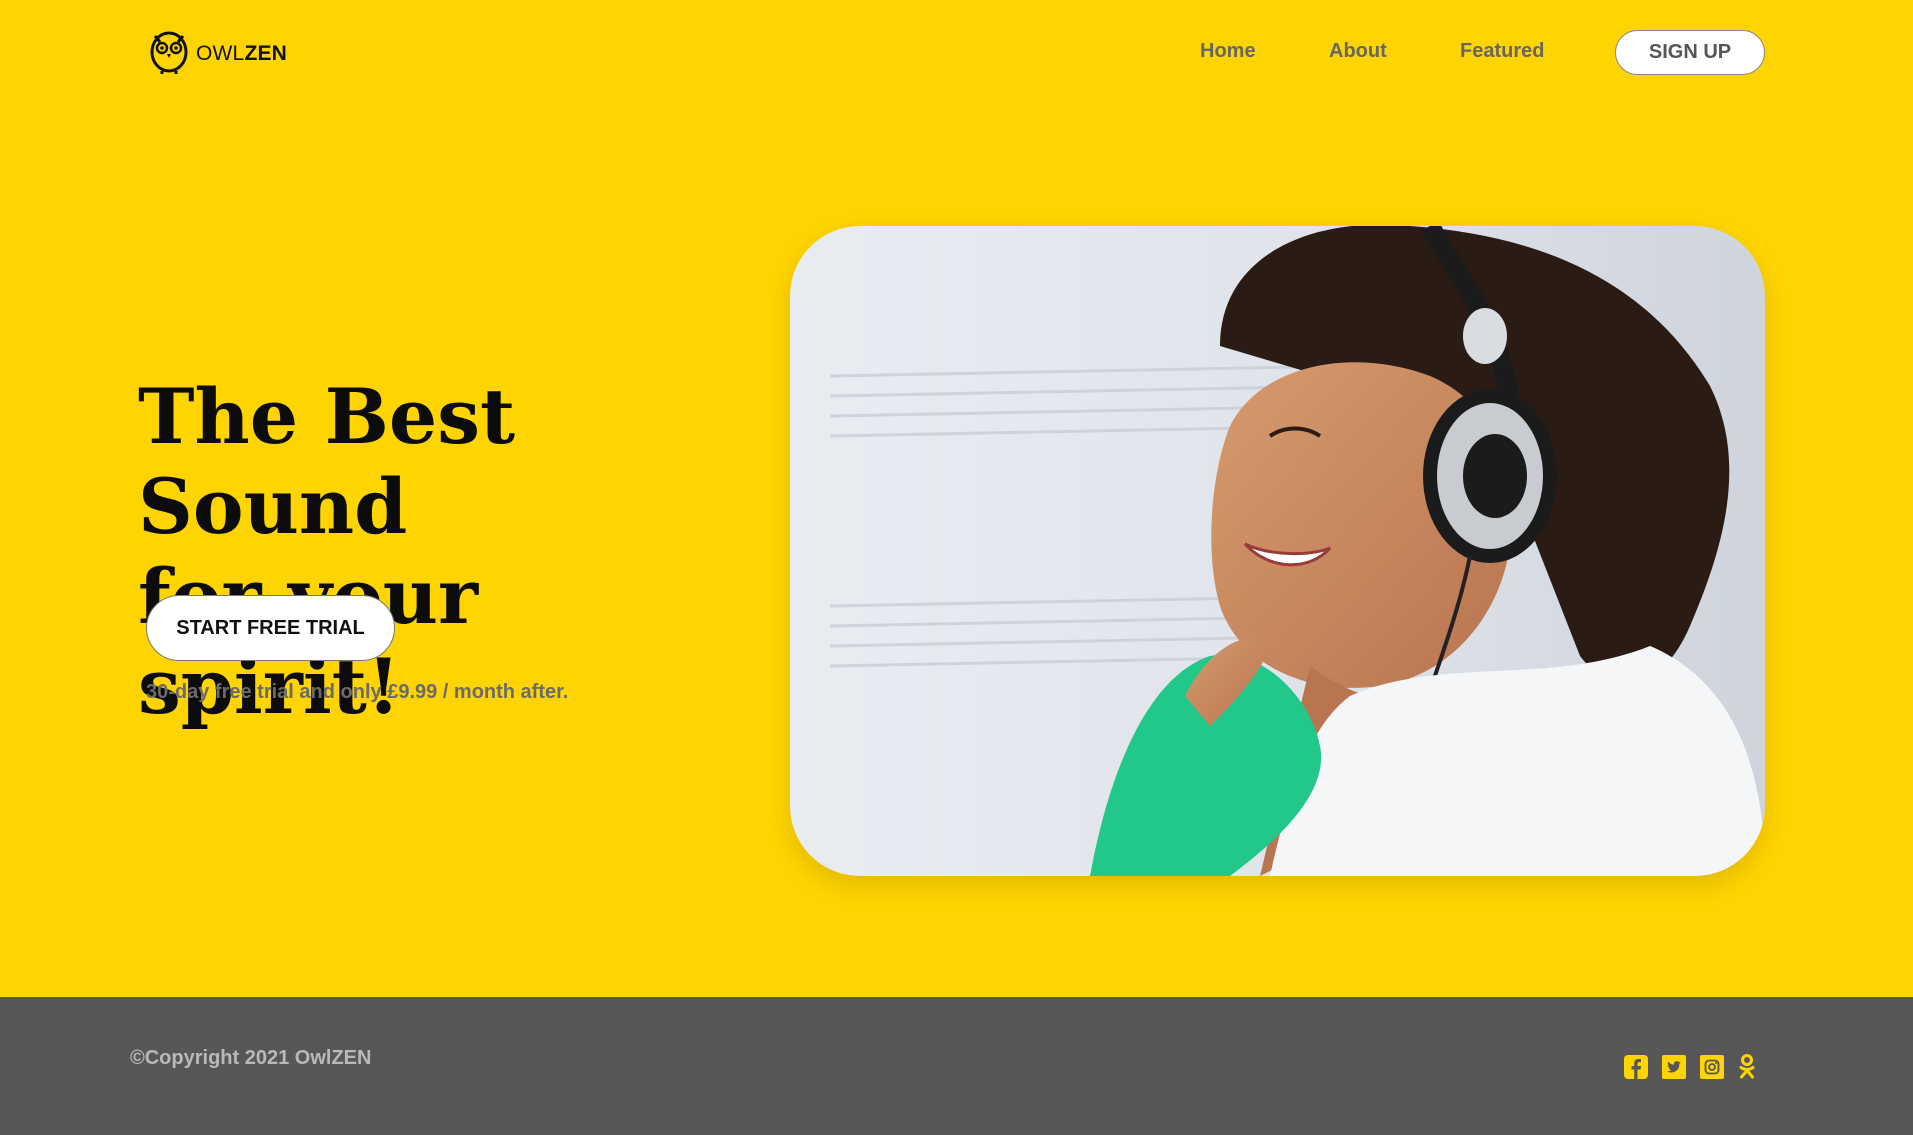 The height and width of the screenshot is (1135, 1913). What do you see at coordinates (1228, 51) in the screenshot?
I see `nav-home-link: Home` at bounding box center [1228, 51].